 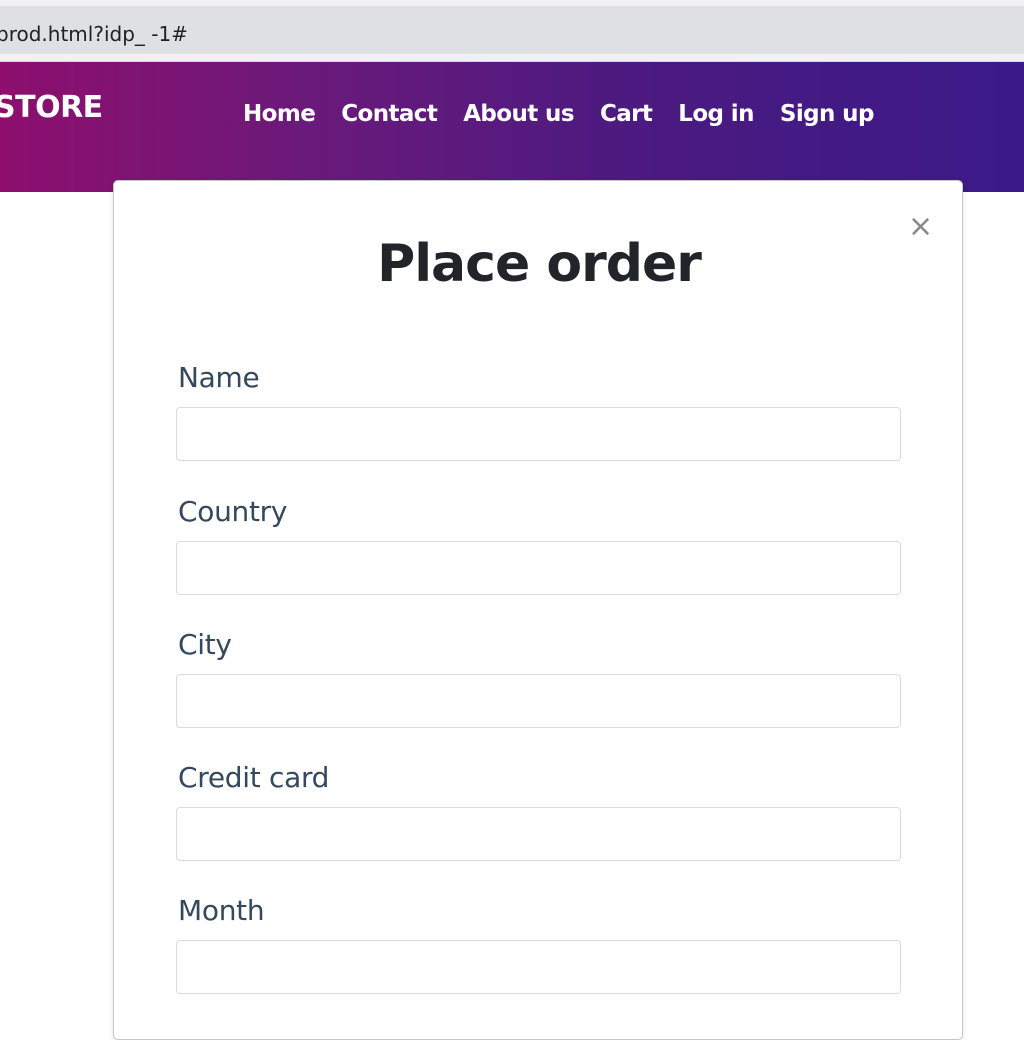 What do you see at coordinates (205, 644) in the screenshot?
I see `city-label: City` at bounding box center [205, 644].